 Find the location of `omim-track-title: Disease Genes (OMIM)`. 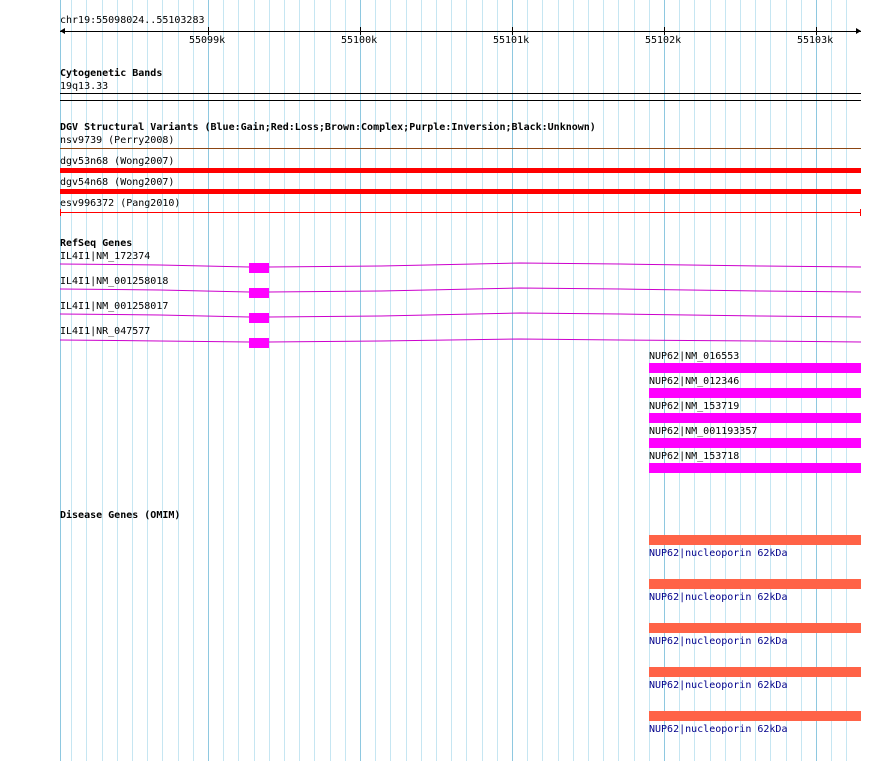

omim-track-title: Disease Genes (OMIM) is located at coordinates (120, 516).